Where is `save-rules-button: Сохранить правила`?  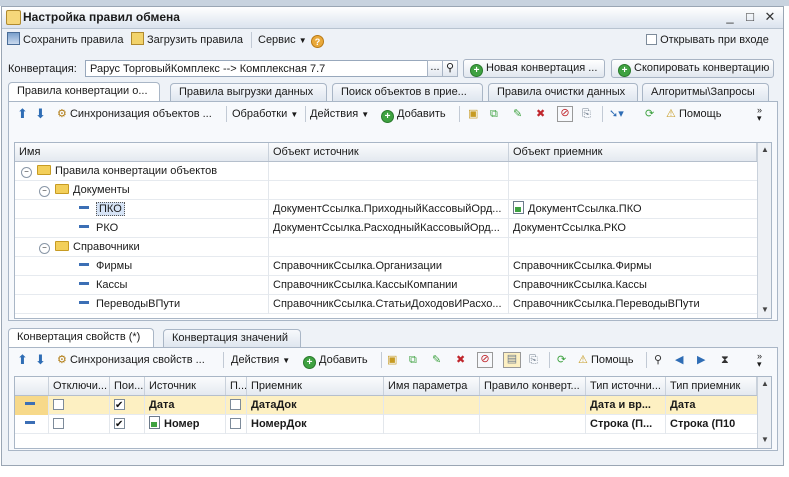
save-rules-button: Сохранить правила is located at coordinates (65, 40).